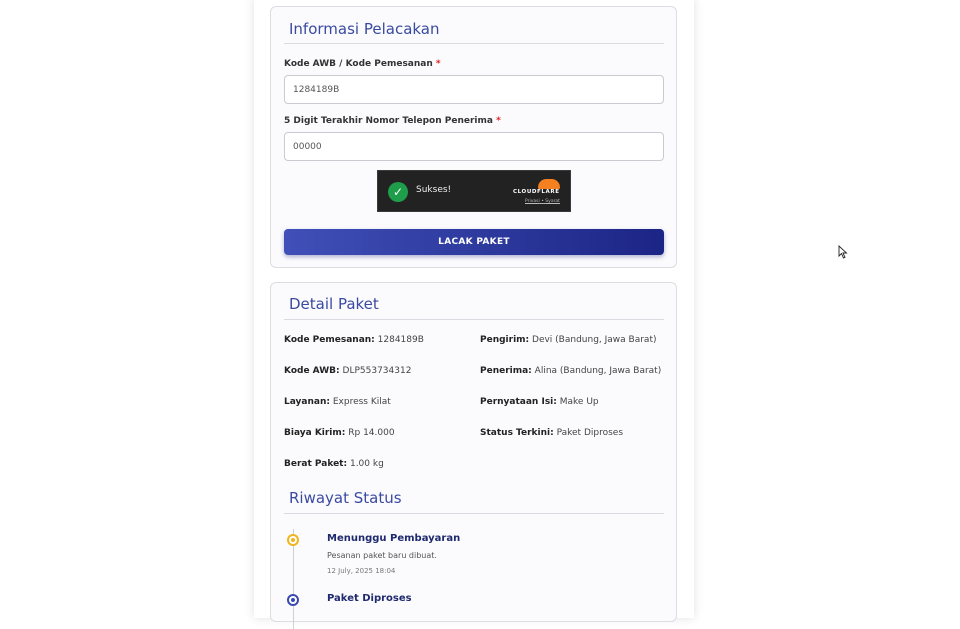  Describe the element at coordinates (843, 252) in the screenshot. I see `mouse-pointer-icon` at that location.